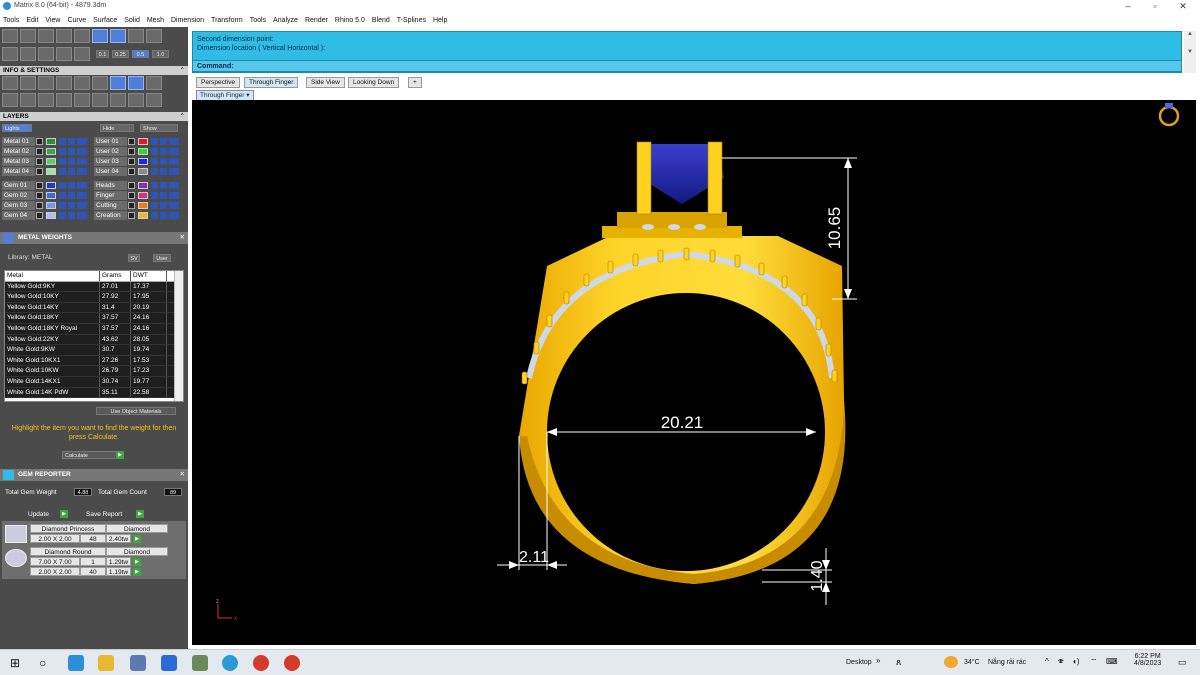 This screenshot has width=1200, height=675. I want to click on tab-looking-down: Looking Down, so click(374, 82).